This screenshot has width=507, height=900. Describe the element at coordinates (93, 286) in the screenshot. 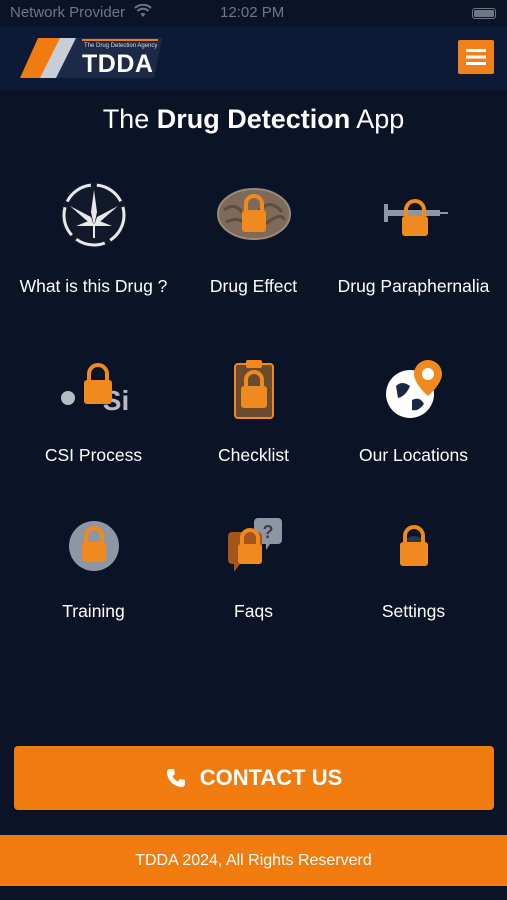

I see `tile-label: What is this Drug ?` at that location.